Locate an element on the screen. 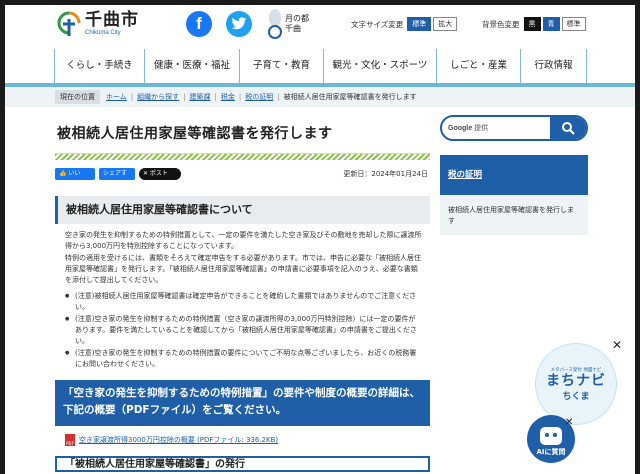  section-heading: 被相続人居住用家屋等確認書について is located at coordinates (242, 210).